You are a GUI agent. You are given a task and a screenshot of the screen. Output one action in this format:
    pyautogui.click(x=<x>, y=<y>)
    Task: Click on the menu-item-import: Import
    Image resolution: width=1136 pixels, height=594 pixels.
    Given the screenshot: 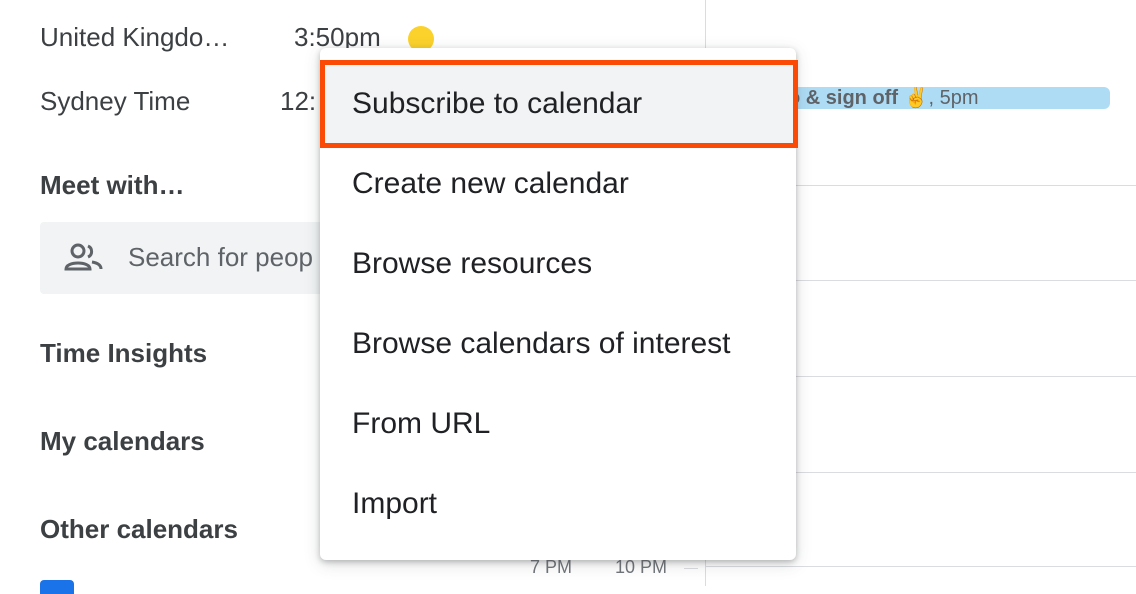 What is the action you would take?
    pyautogui.click(x=558, y=504)
    